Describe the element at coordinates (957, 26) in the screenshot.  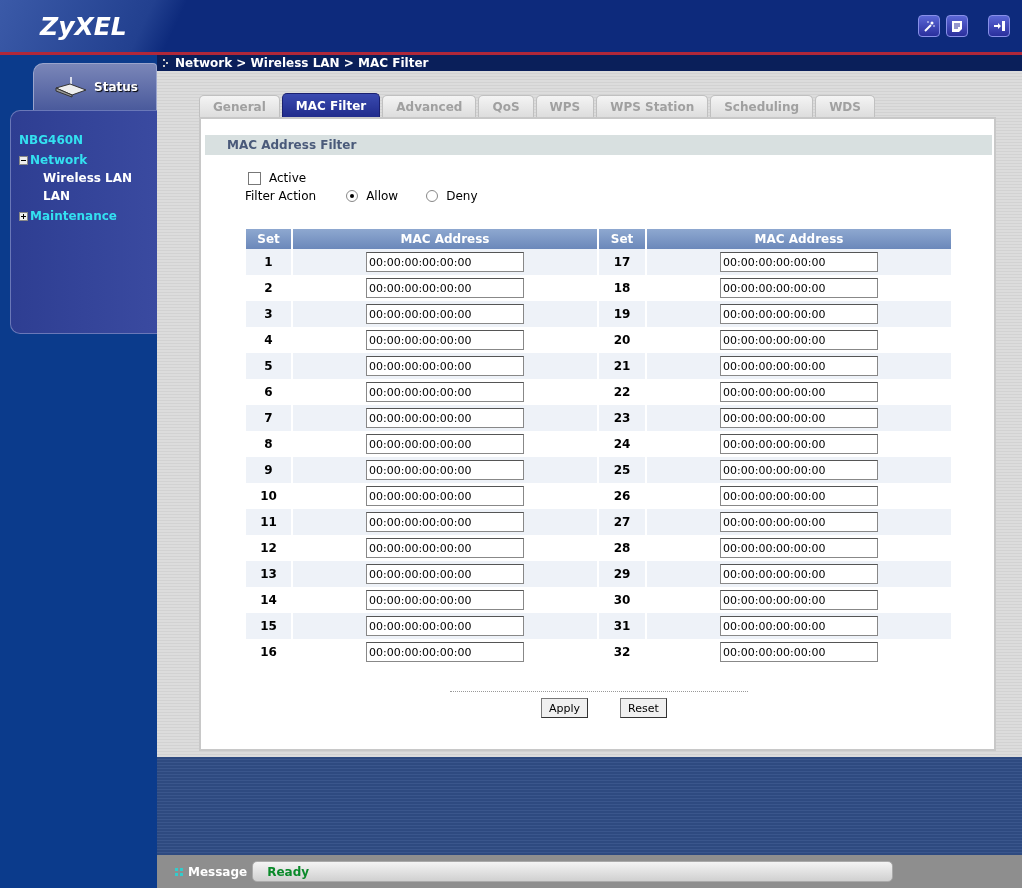
I see `document-icon` at that location.